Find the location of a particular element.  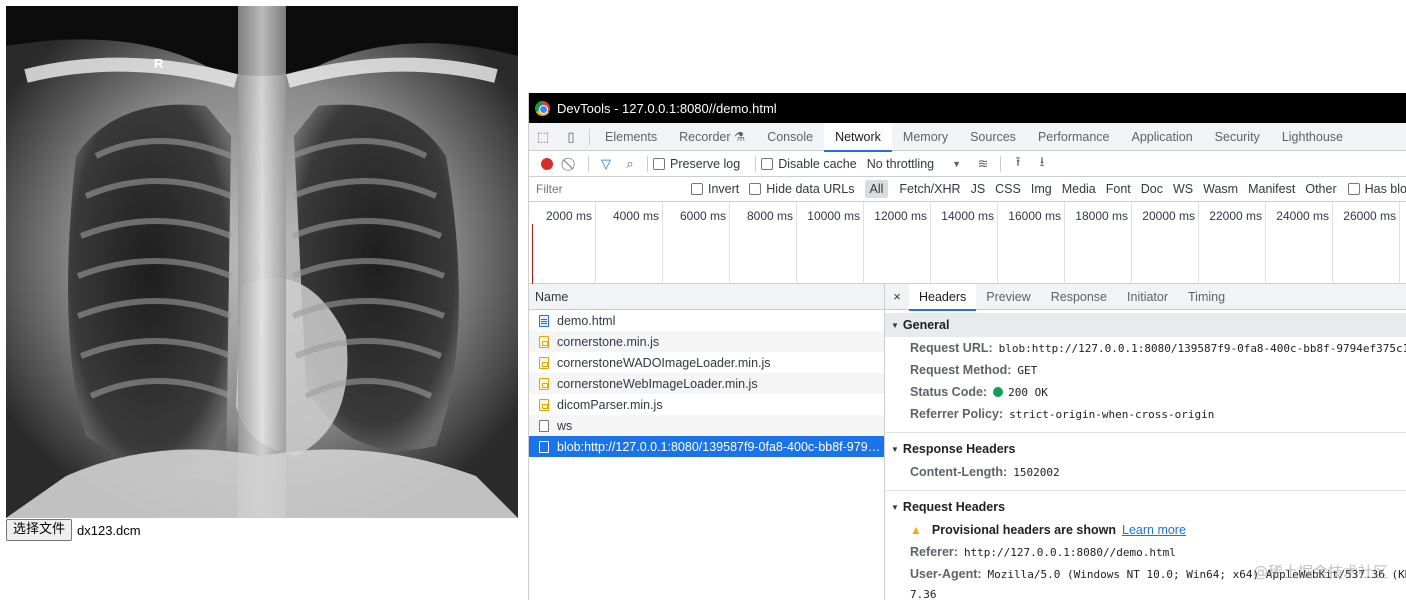

request-row: cornerstone.min.js is located at coordinates (706, 341).